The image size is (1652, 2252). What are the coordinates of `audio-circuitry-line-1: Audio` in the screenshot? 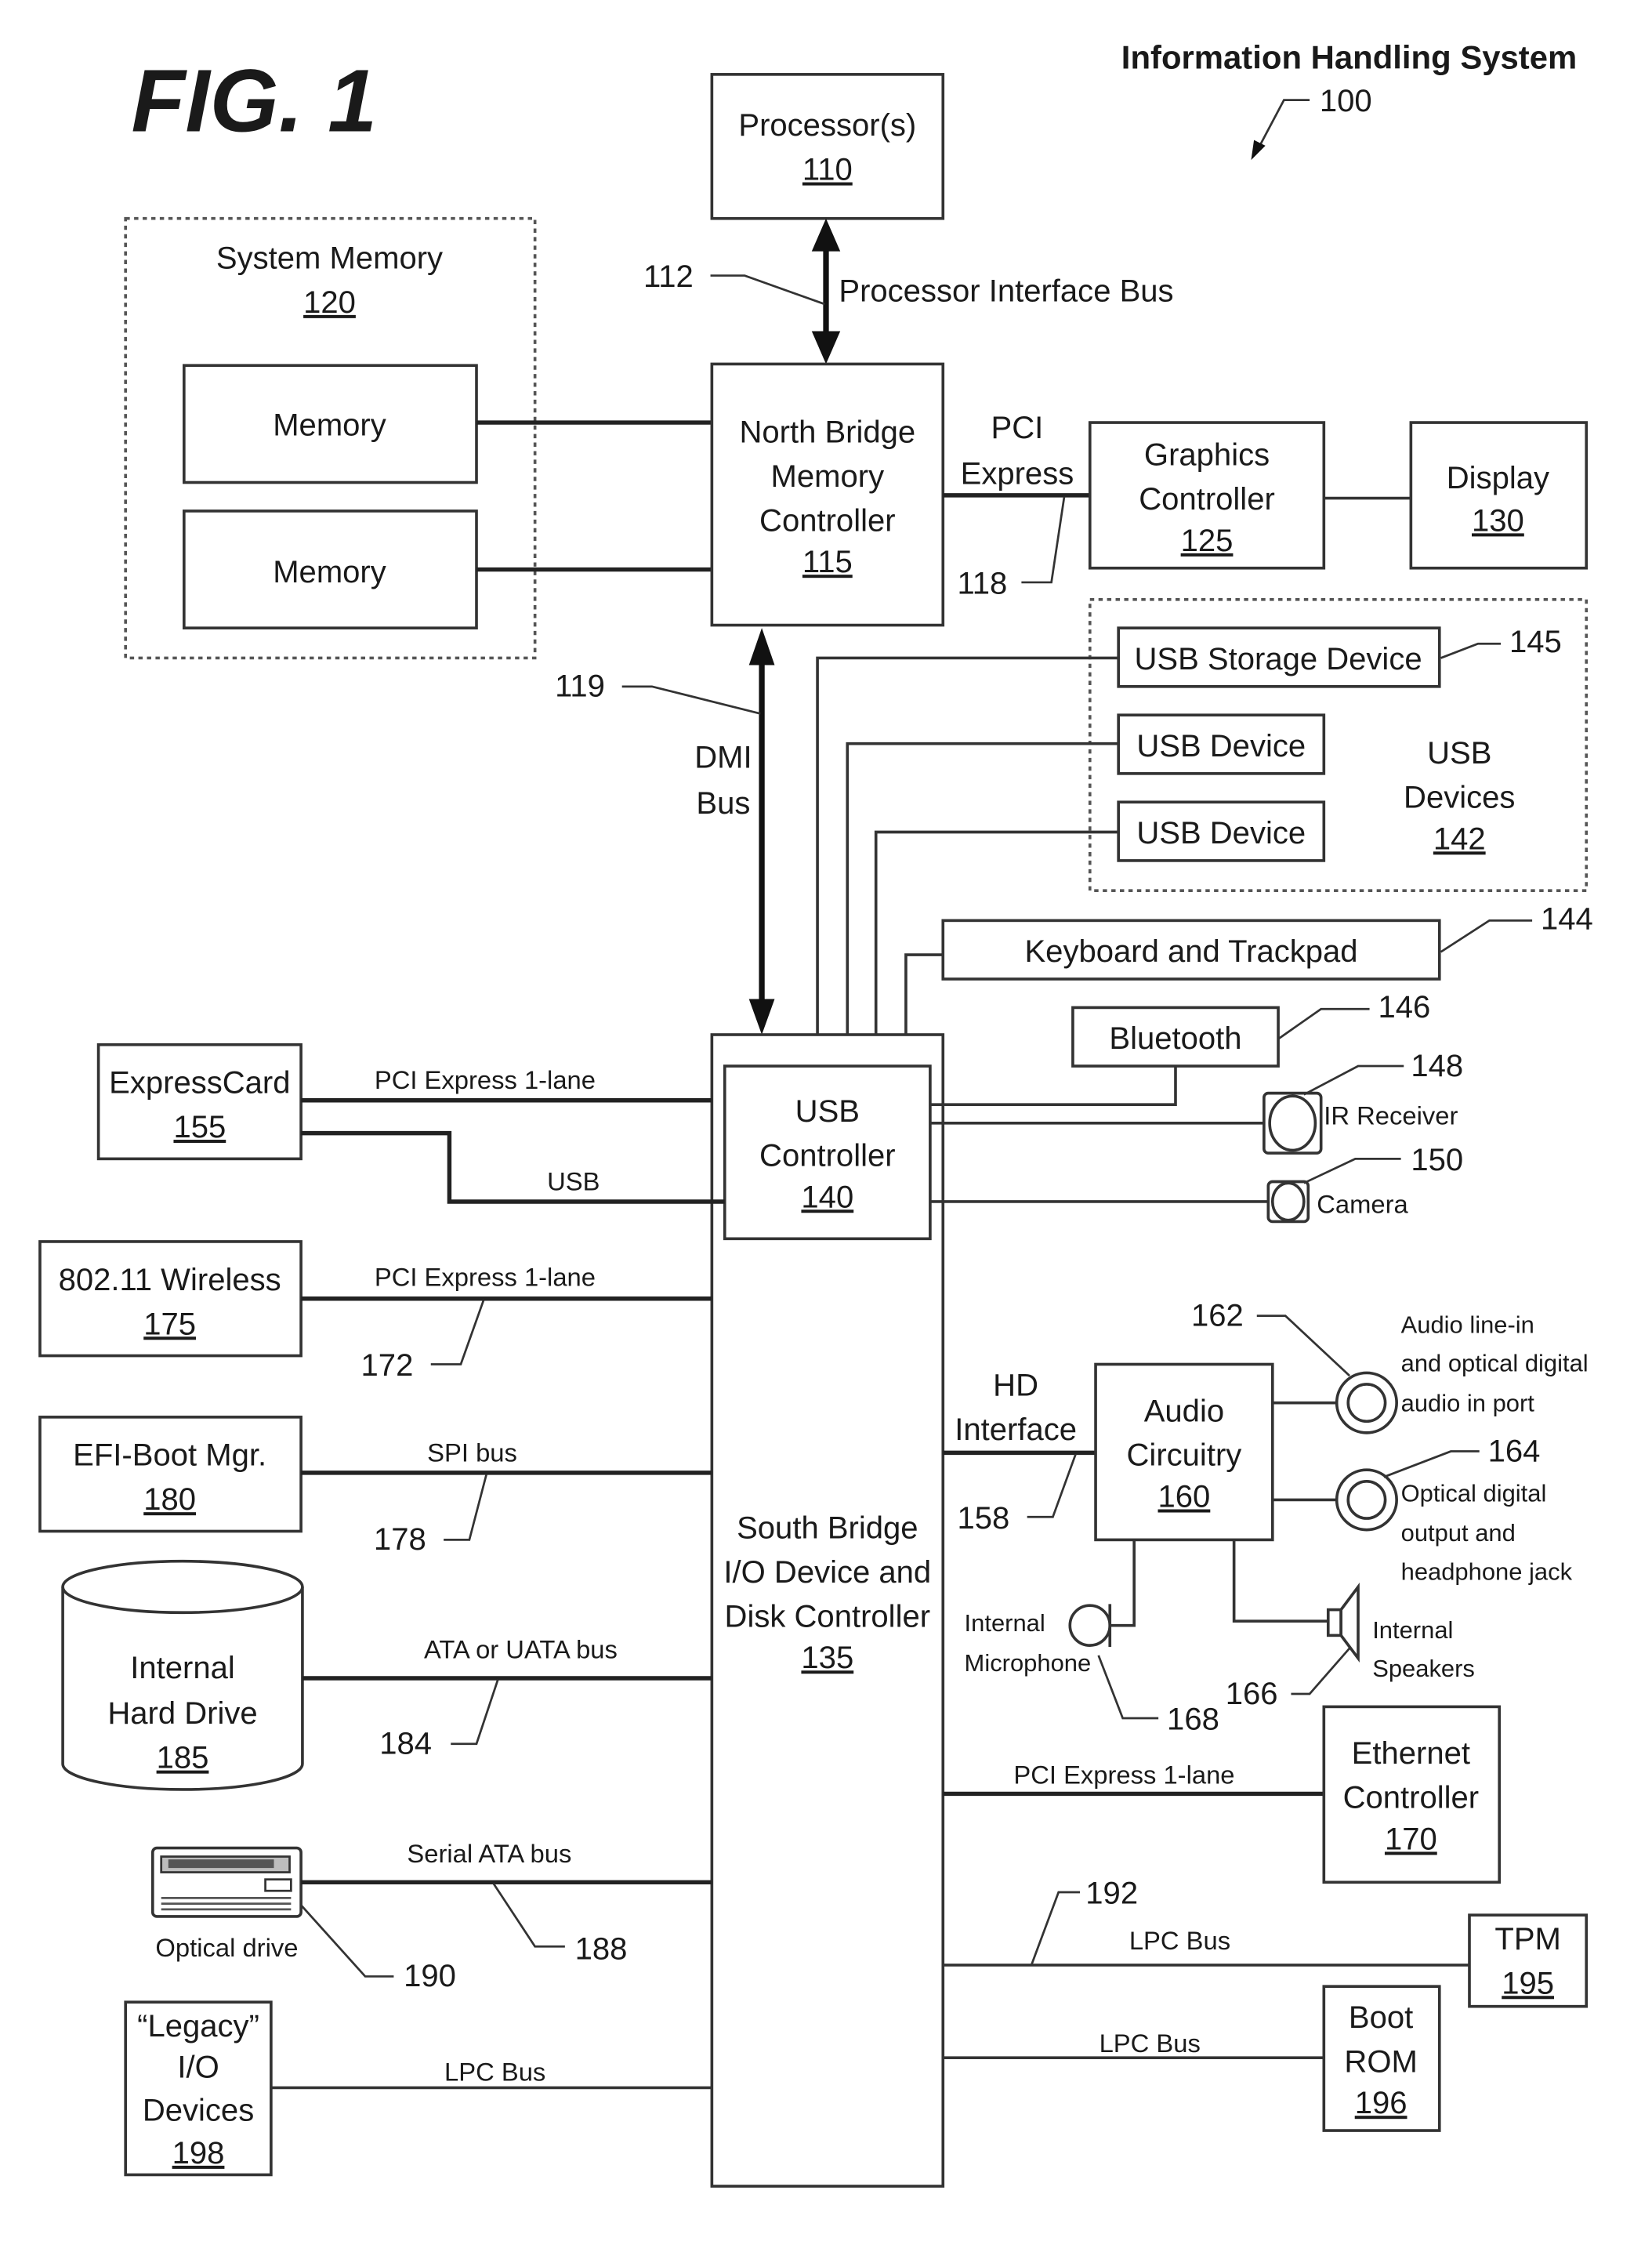 It's located at (1184, 1411).